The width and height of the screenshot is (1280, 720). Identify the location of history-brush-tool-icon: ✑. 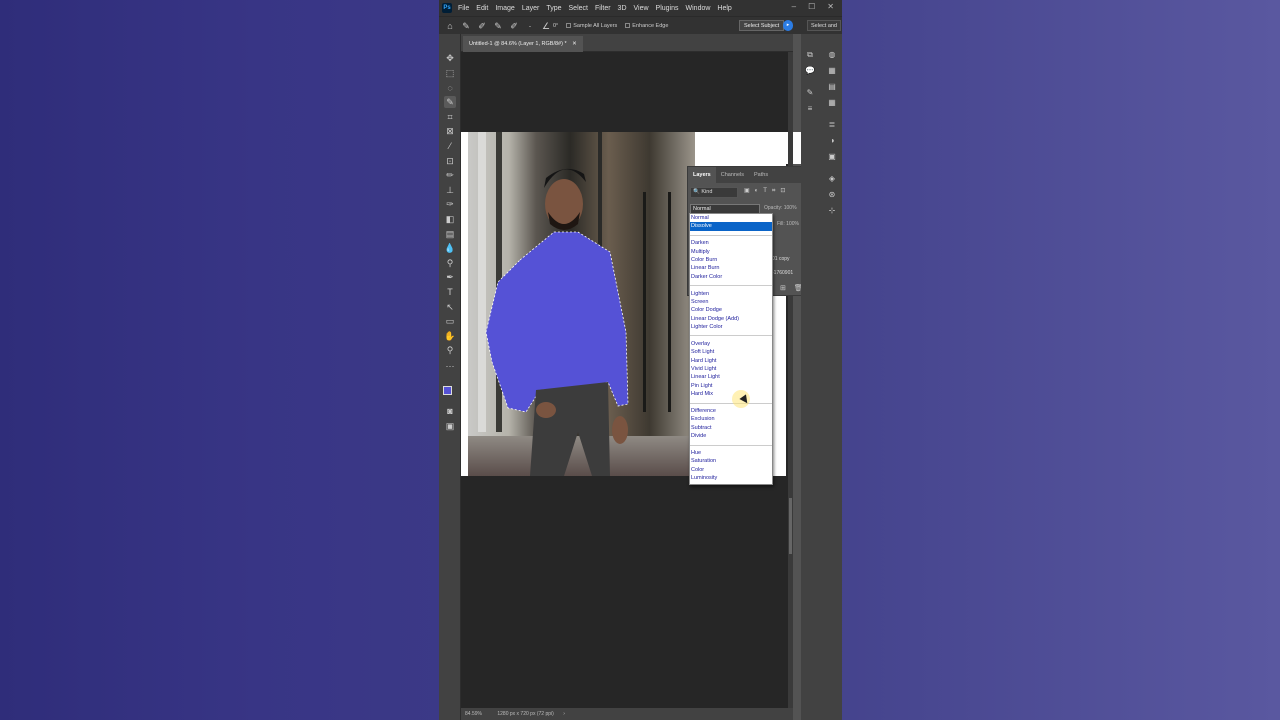
(450, 204).